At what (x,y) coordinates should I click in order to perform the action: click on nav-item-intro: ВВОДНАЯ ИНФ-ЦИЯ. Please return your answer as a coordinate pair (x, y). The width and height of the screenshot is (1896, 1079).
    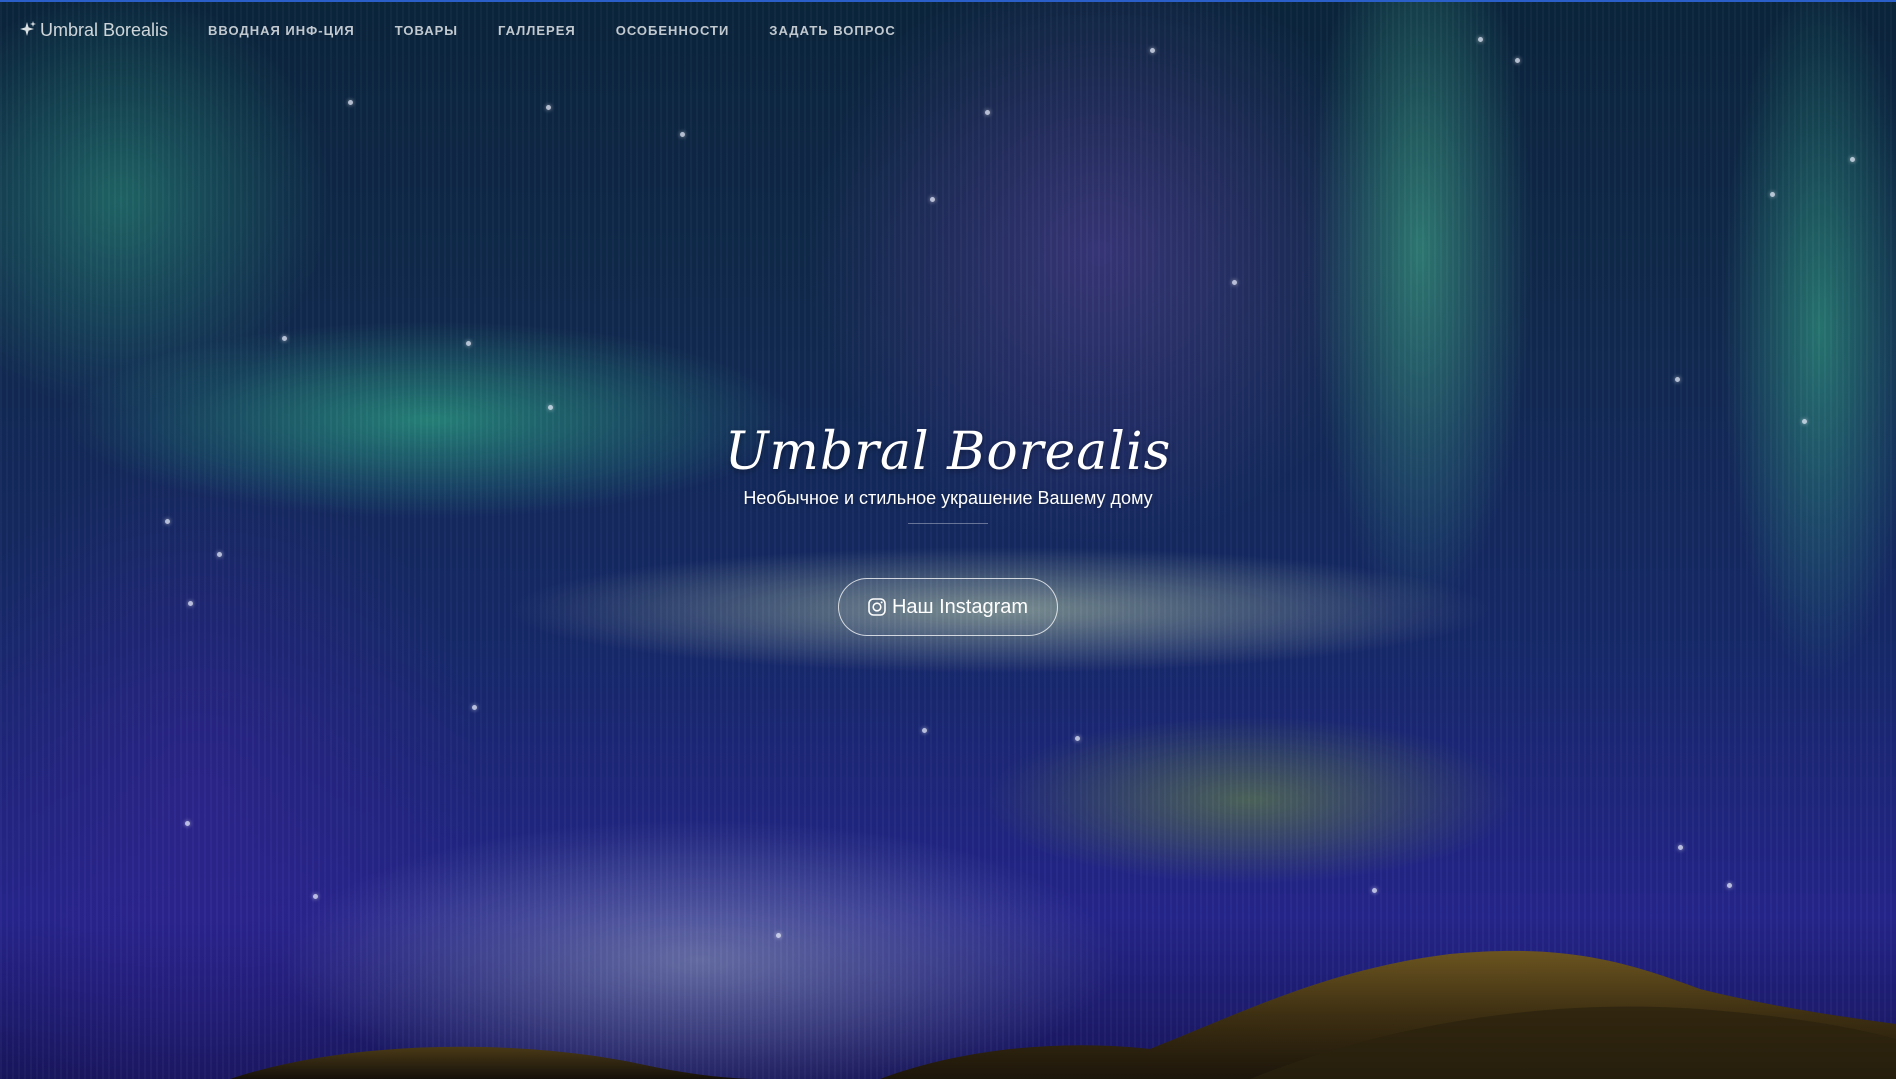
    Looking at the image, I should click on (281, 30).